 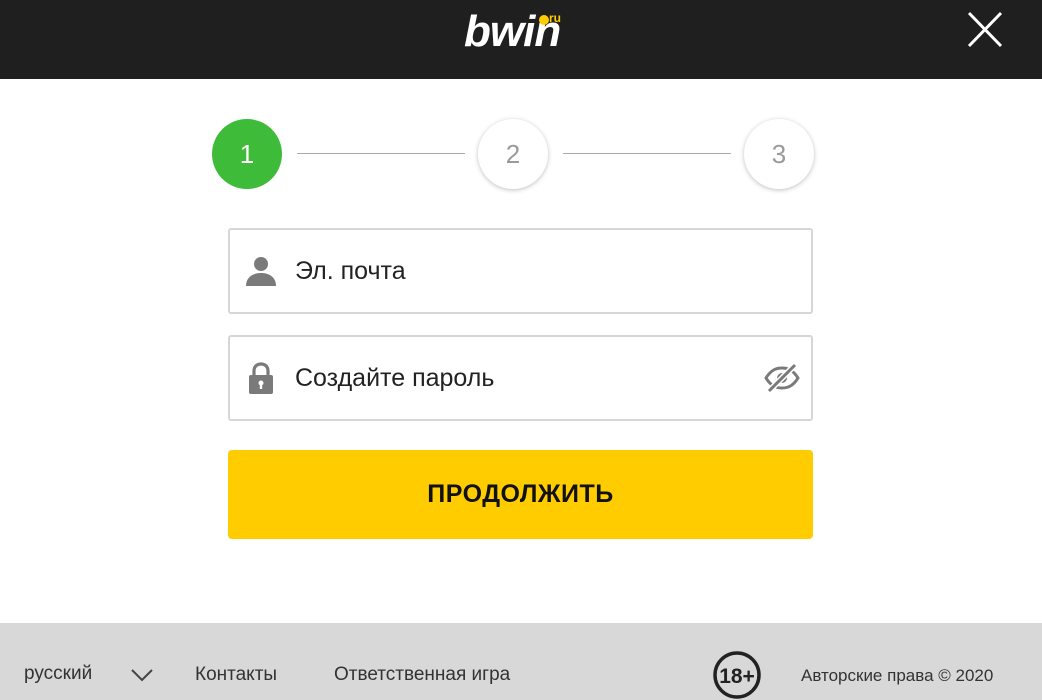 I want to click on password-input, so click(x=523, y=378).